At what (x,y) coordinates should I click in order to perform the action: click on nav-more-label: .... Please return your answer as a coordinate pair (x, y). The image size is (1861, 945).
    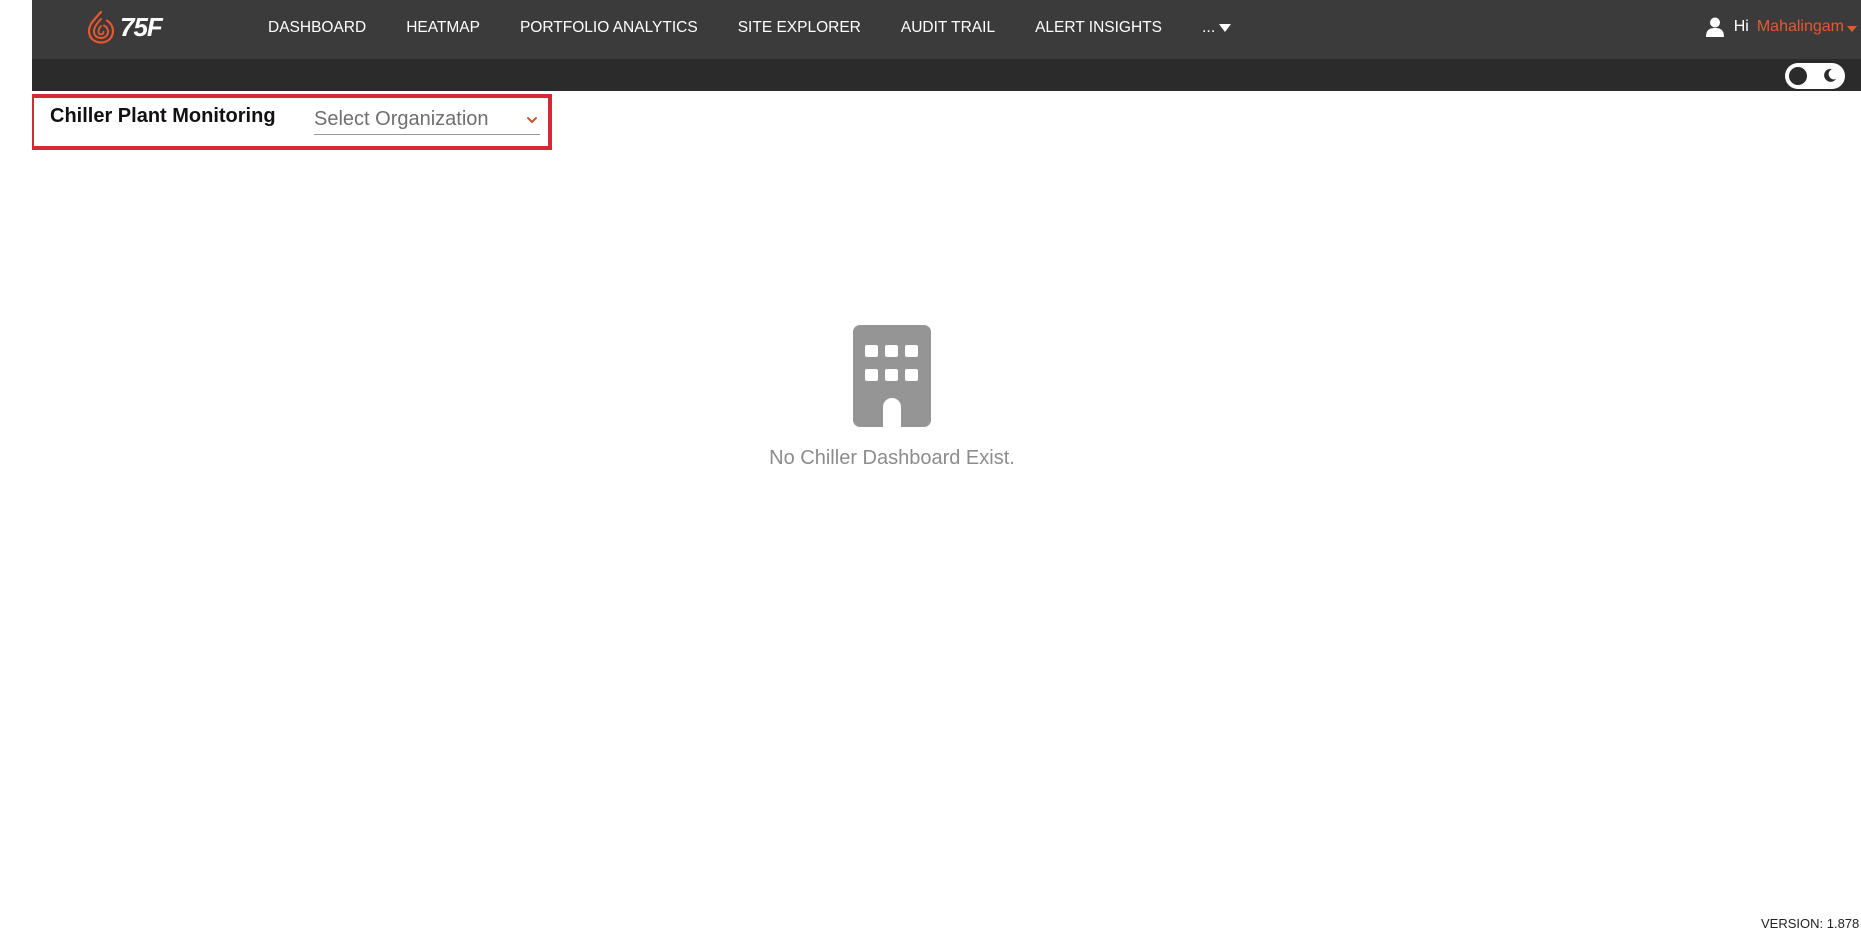
    Looking at the image, I should click on (1208, 27).